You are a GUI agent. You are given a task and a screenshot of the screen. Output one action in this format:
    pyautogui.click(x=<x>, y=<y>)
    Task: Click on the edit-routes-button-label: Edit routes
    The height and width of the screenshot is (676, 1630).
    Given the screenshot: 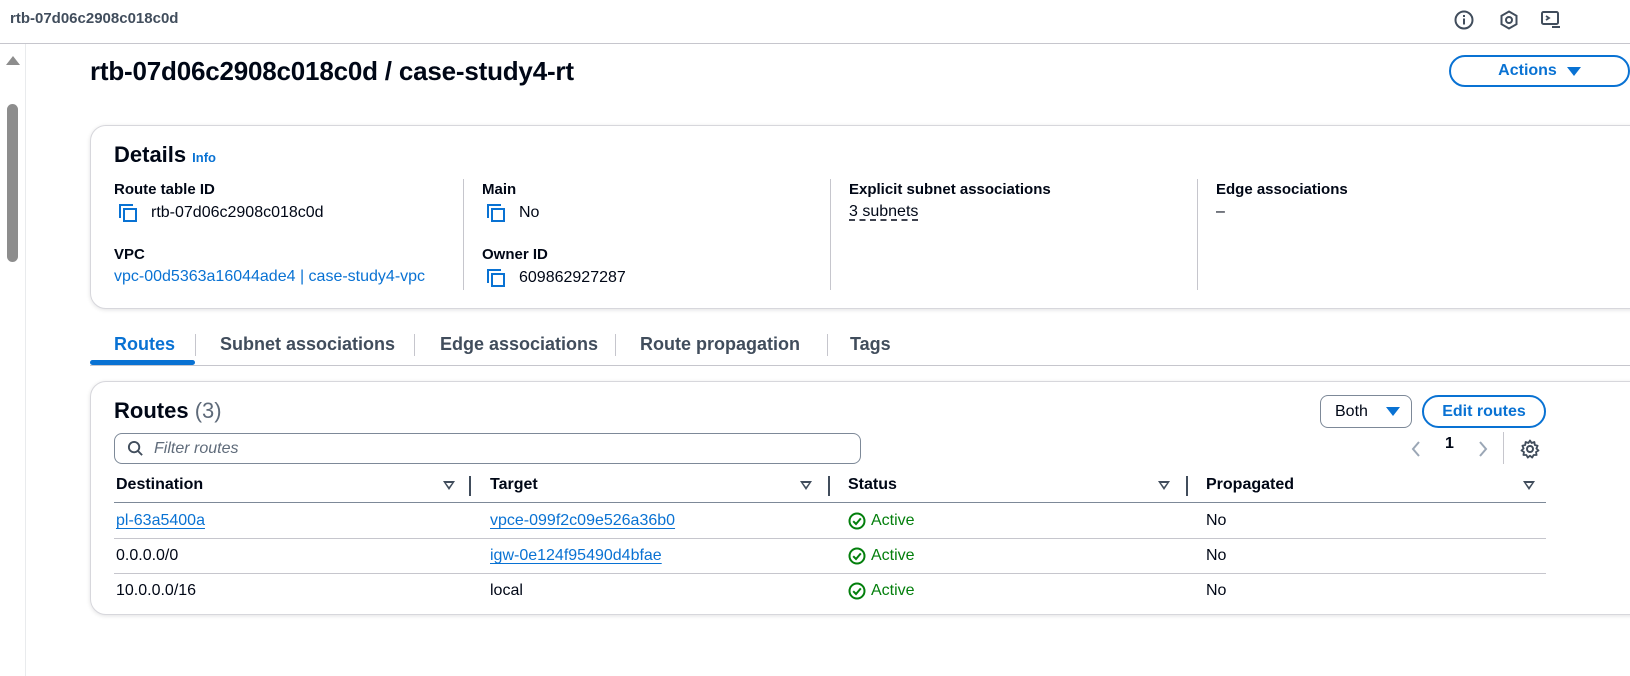 What is the action you would take?
    pyautogui.click(x=1484, y=411)
    